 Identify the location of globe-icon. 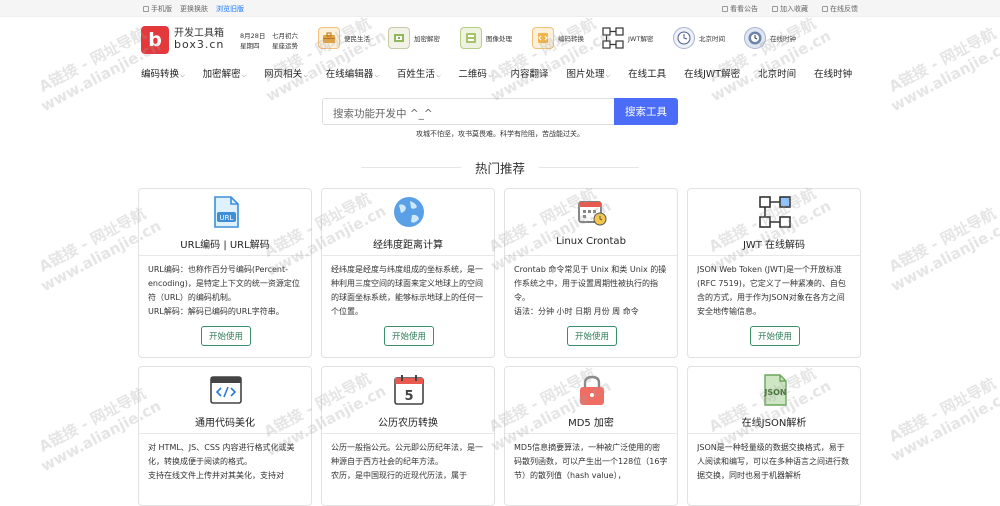
(409, 212).